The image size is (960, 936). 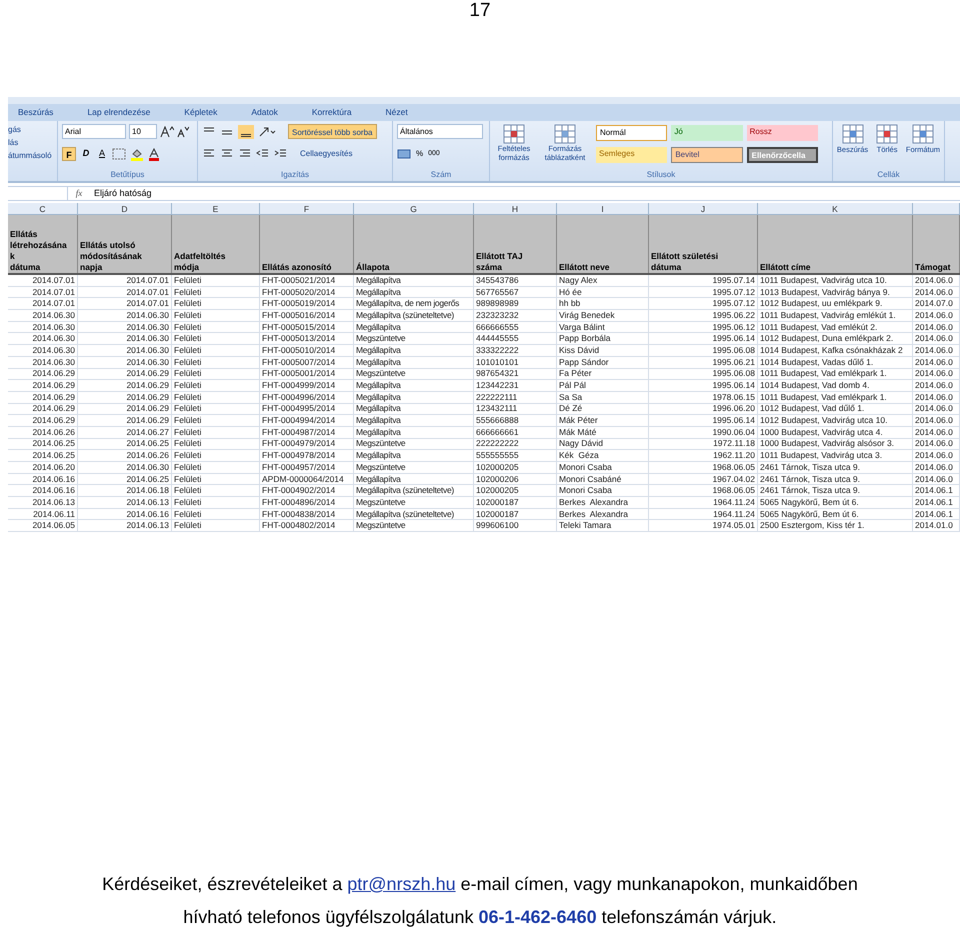 What do you see at coordinates (118, 112) in the screenshot?
I see `ribbon-tab: Lap elrendezése` at bounding box center [118, 112].